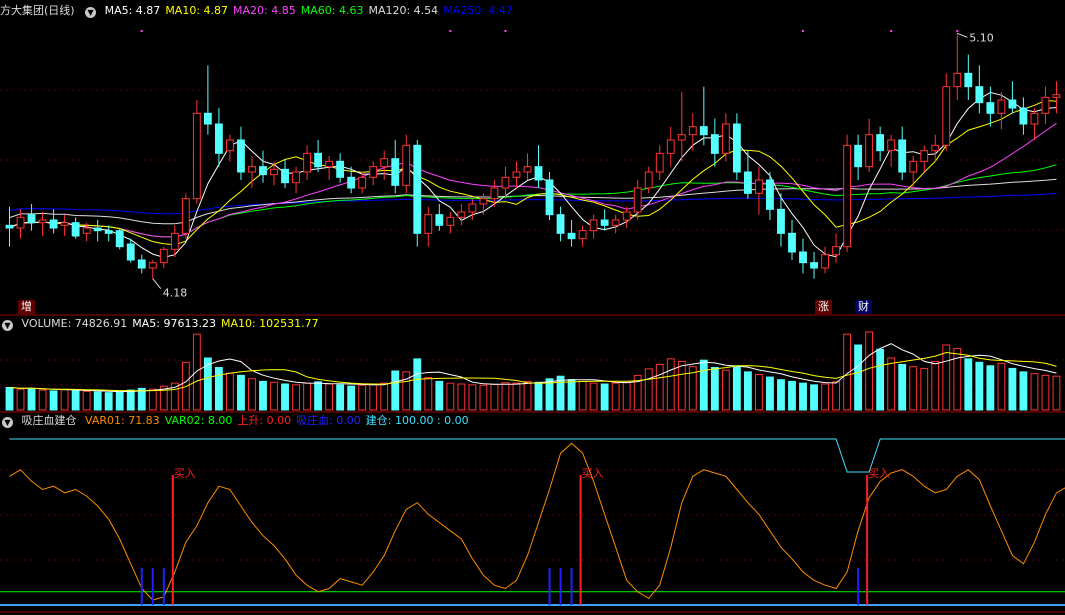  Describe the element at coordinates (823, 307) in the screenshot. I see `tag-zhang: 涨` at that location.